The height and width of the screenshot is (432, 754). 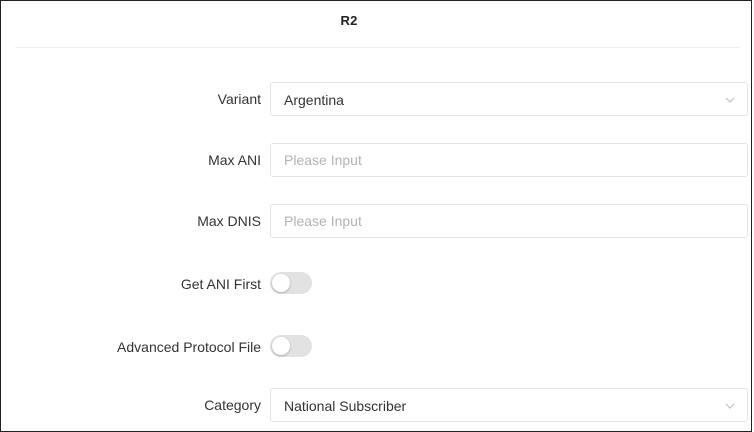 I want to click on max-ani-input, so click(x=509, y=160).